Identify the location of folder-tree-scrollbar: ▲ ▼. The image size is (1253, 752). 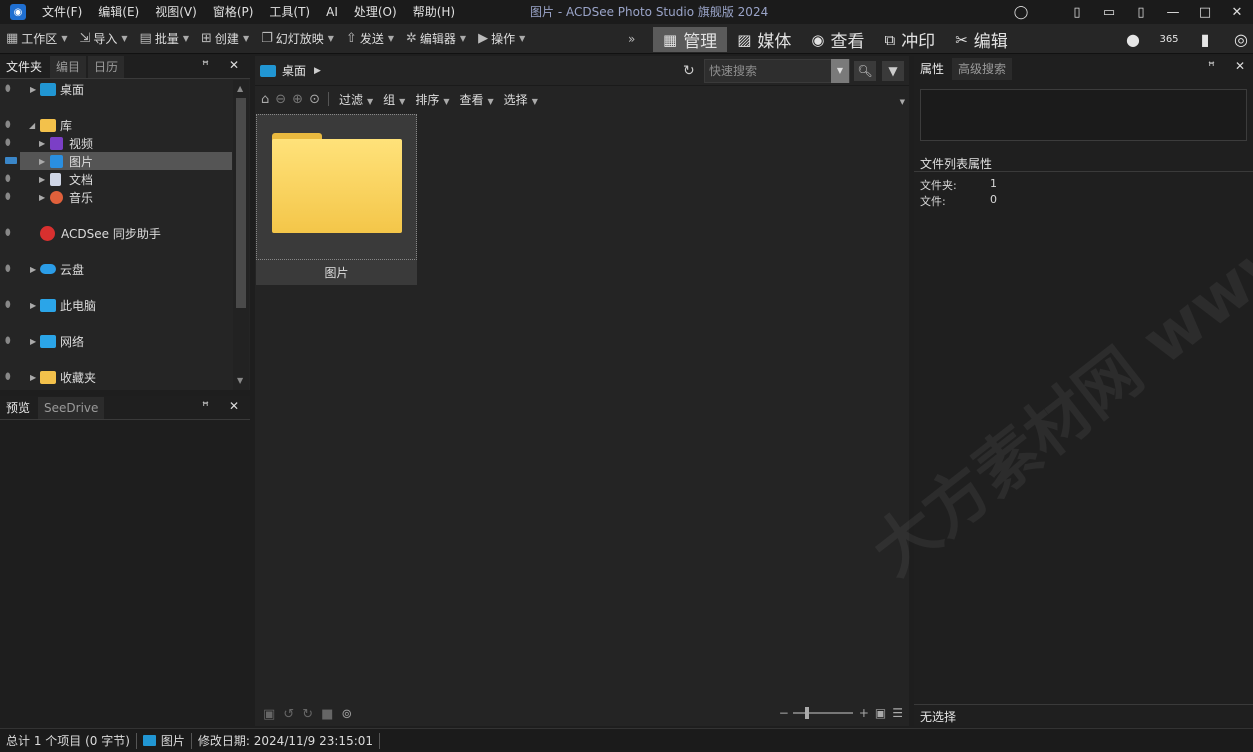
(241, 235).